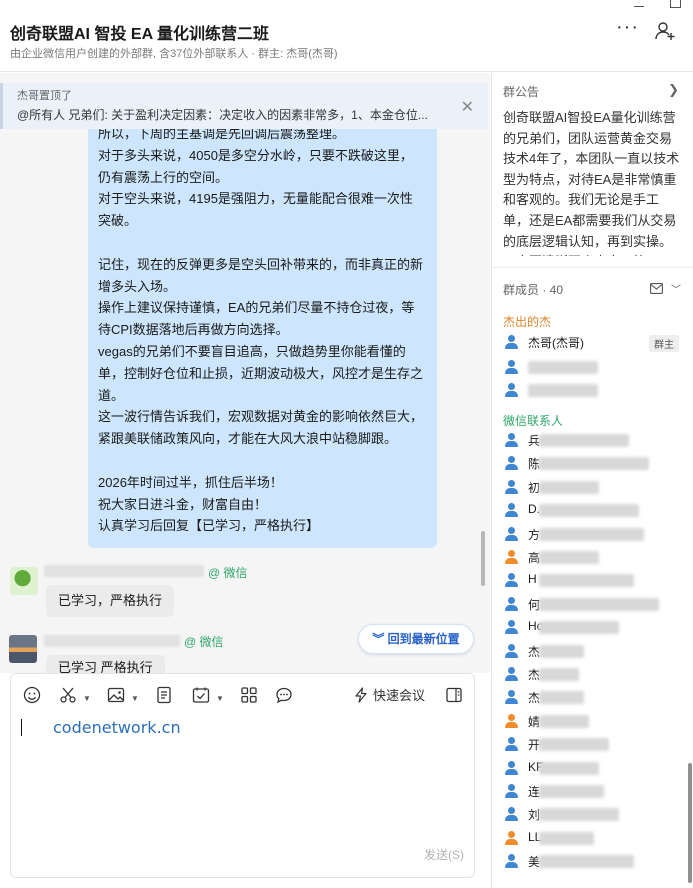  What do you see at coordinates (593, 581) in the screenshot?
I see `member-item: H` at bounding box center [593, 581].